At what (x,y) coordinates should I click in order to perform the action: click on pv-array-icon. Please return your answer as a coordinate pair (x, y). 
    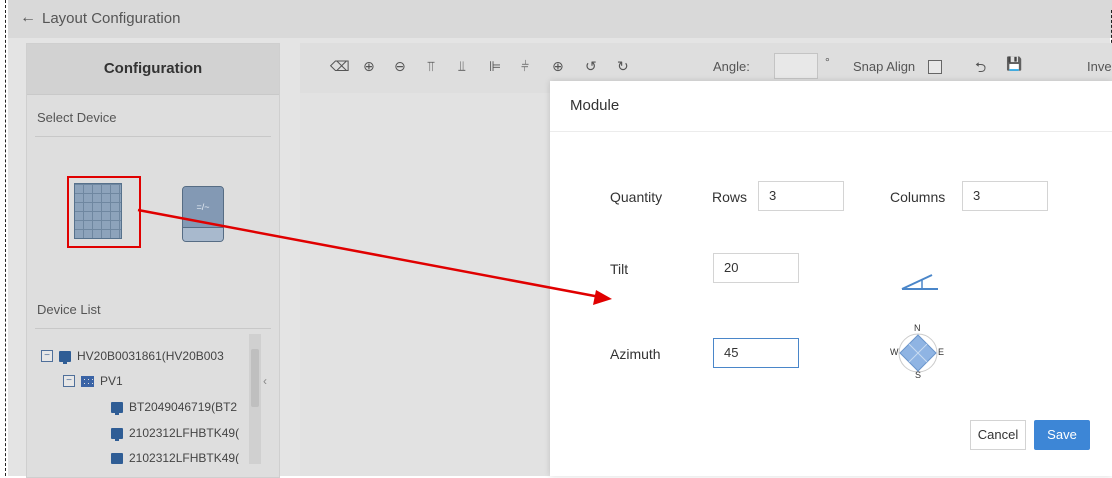
    Looking at the image, I should click on (87, 381).